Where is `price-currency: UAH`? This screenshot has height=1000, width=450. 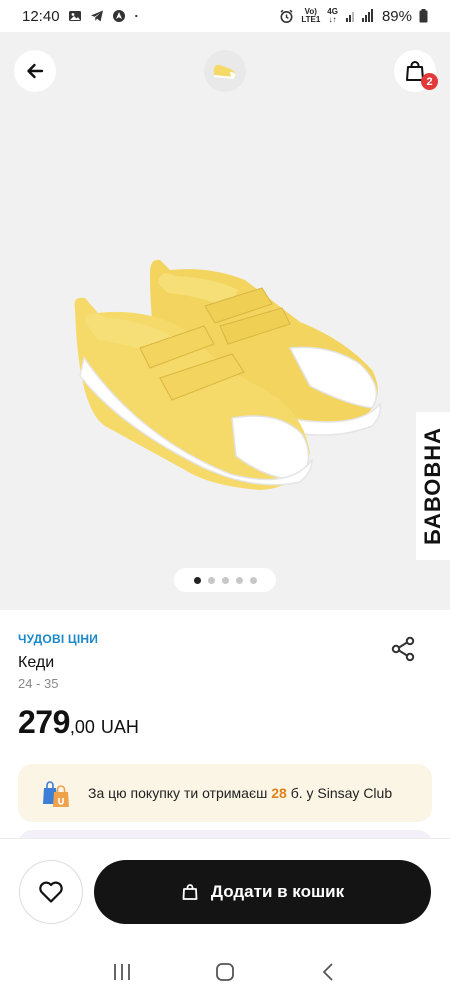 price-currency: UAH is located at coordinates (119, 727).